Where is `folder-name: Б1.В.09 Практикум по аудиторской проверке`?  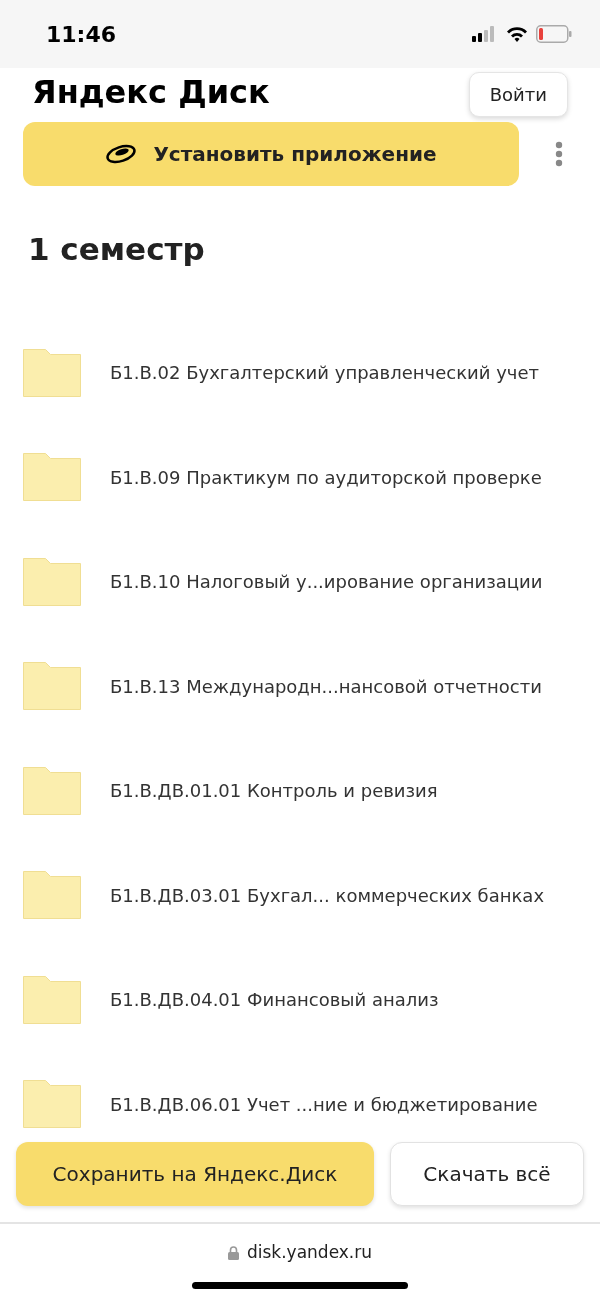 folder-name: Б1.В.09 Практикум по аудиторской проверке is located at coordinates (326, 477).